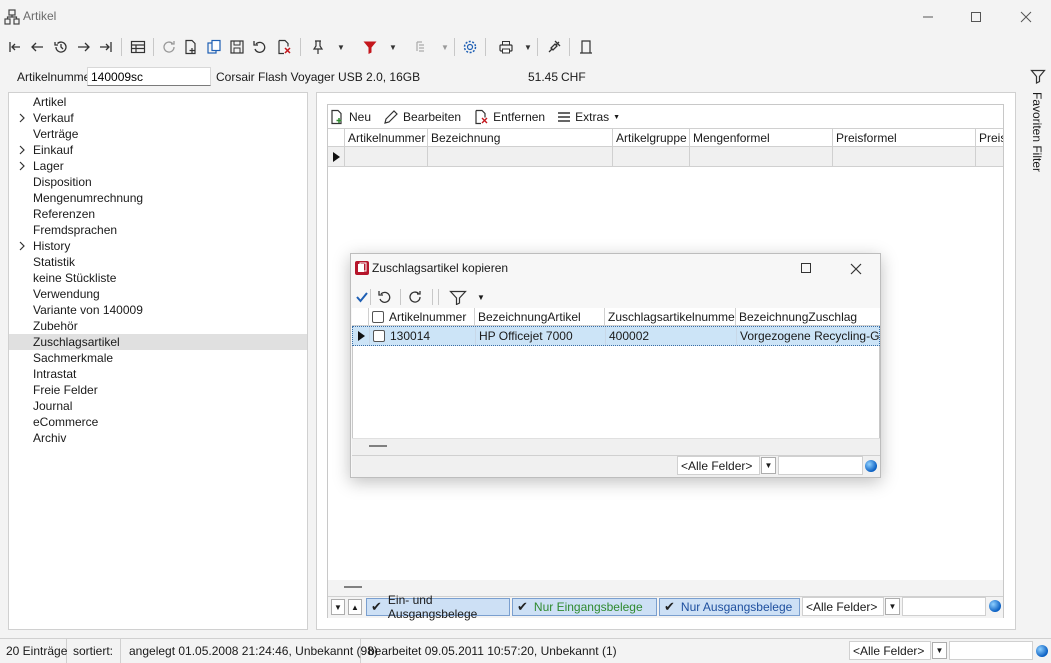 The width and height of the screenshot is (1051, 663). Describe the element at coordinates (362, 268) in the screenshot. I see `dialog-app-icon` at that location.